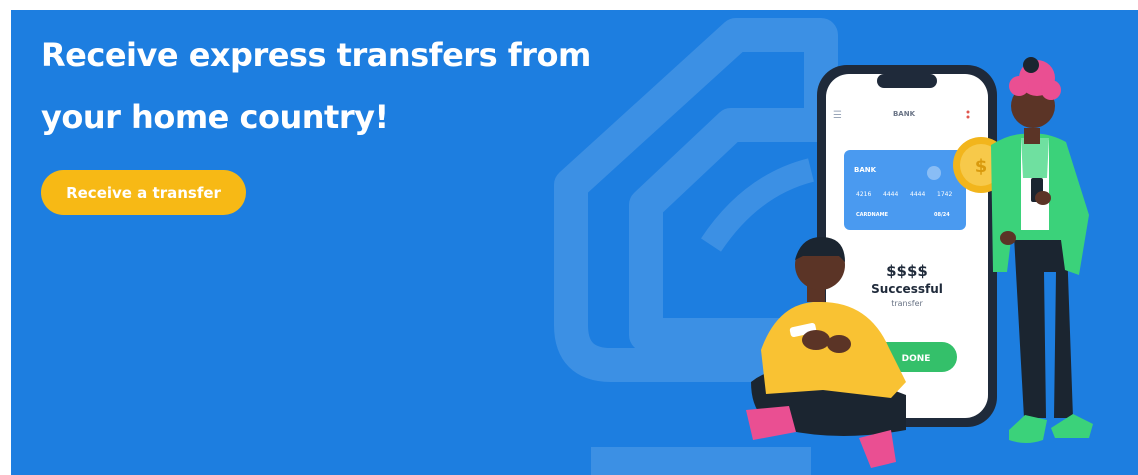 The height and width of the screenshot is (475, 1138). Describe the element at coordinates (1042, 250) in the screenshot. I see `woman-character` at that location.